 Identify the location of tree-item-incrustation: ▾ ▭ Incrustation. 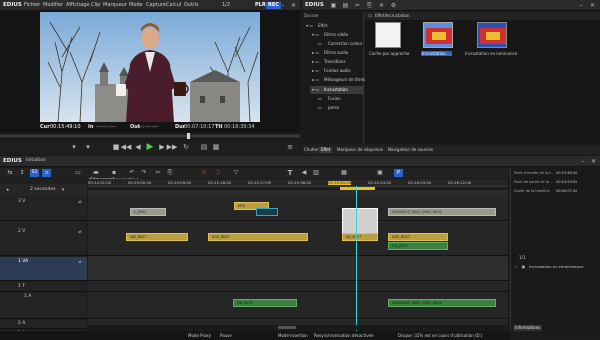
(337, 90).